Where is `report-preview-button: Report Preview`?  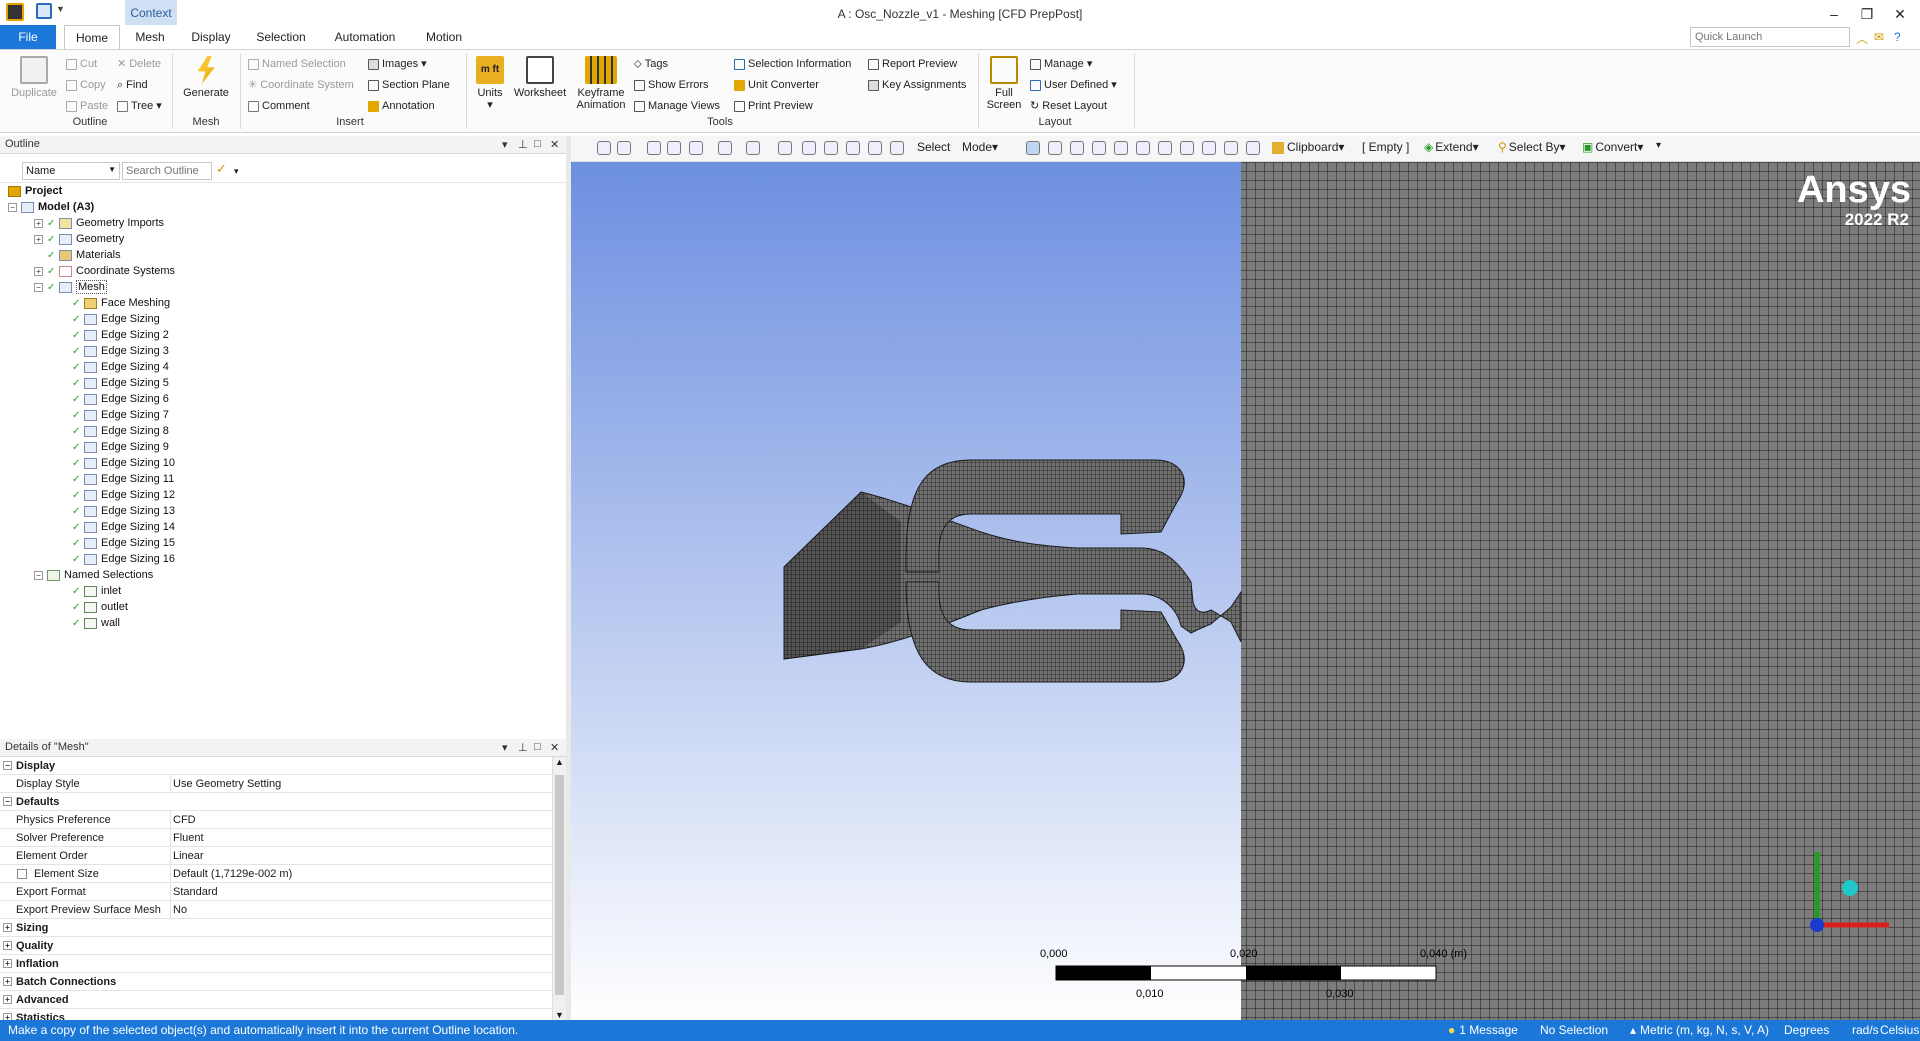 report-preview-button: Report Preview is located at coordinates (912, 64).